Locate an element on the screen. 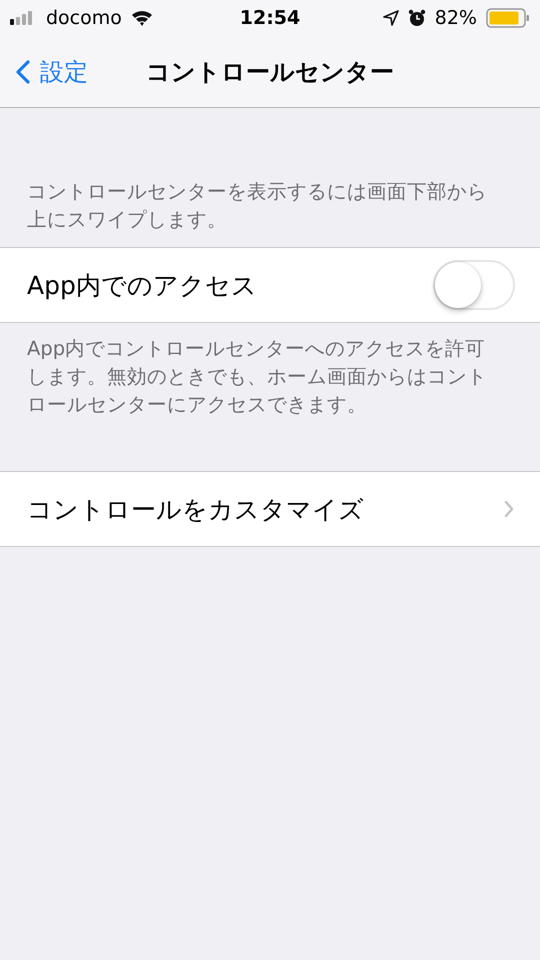 This screenshot has width=540, height=960. location-arrow-icon is located at coordinates (390, 18).